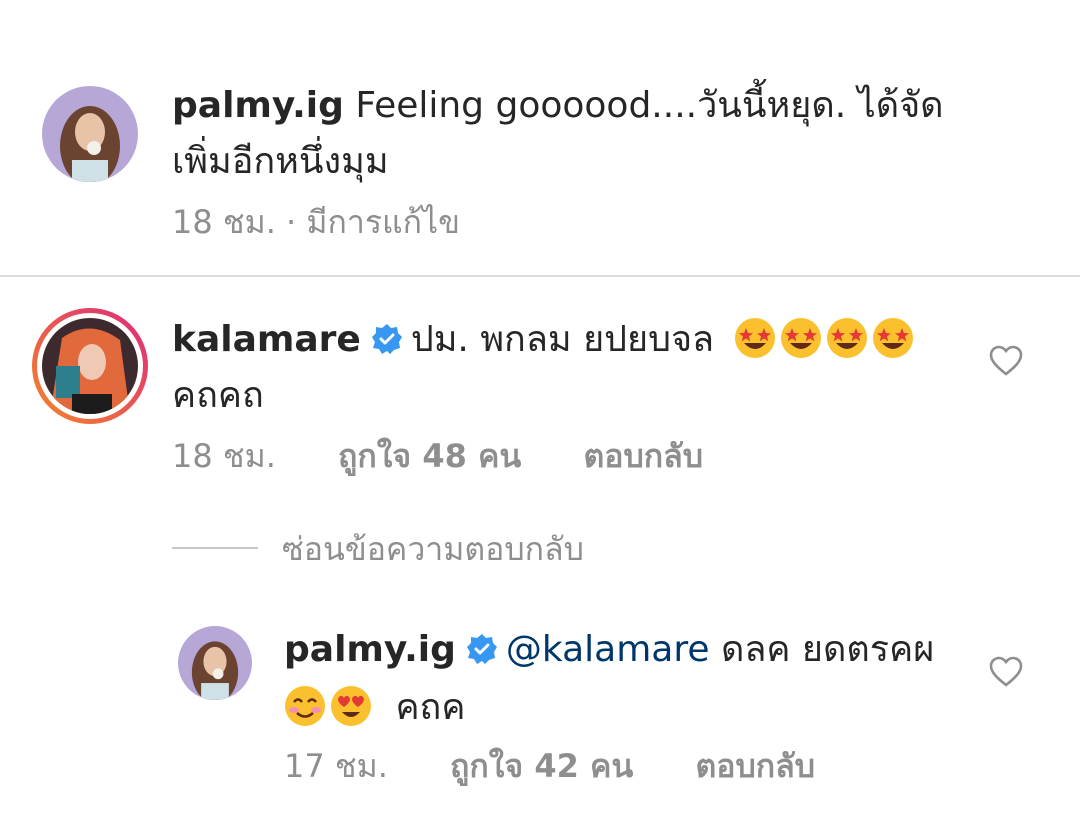  Describe the element at coordinates (224, 222) in the screenshot. I see `caption-time: 18 ชม.` at that location.